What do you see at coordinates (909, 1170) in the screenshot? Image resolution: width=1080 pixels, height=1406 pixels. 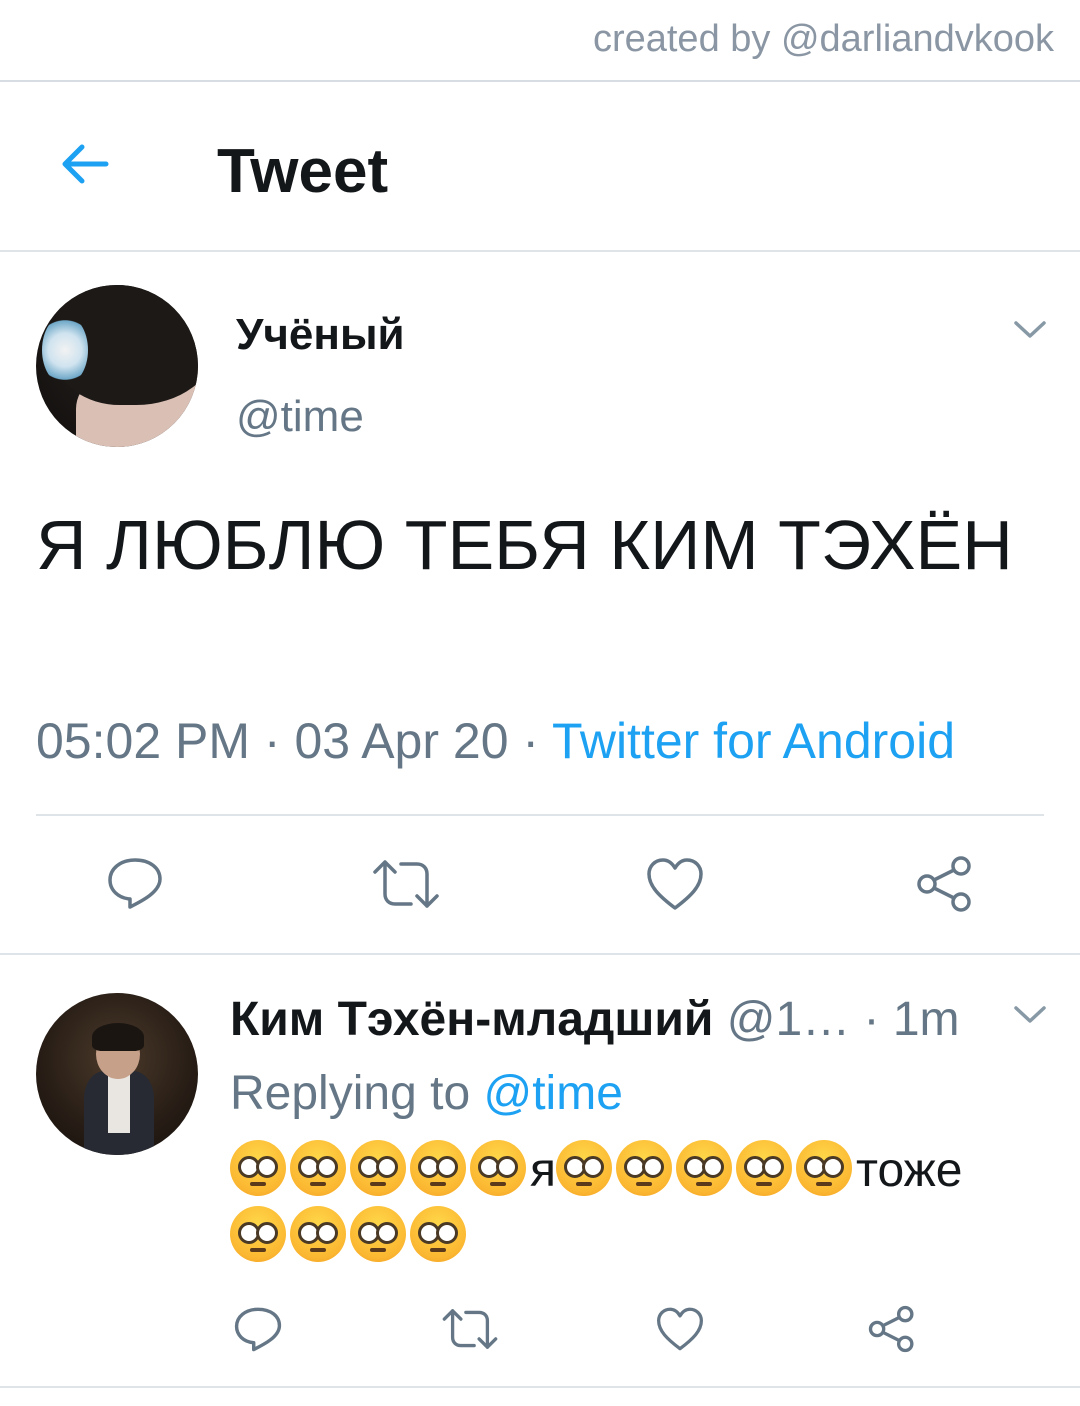 I see `reply-word: тоже` at bounding box center [909, 1170].